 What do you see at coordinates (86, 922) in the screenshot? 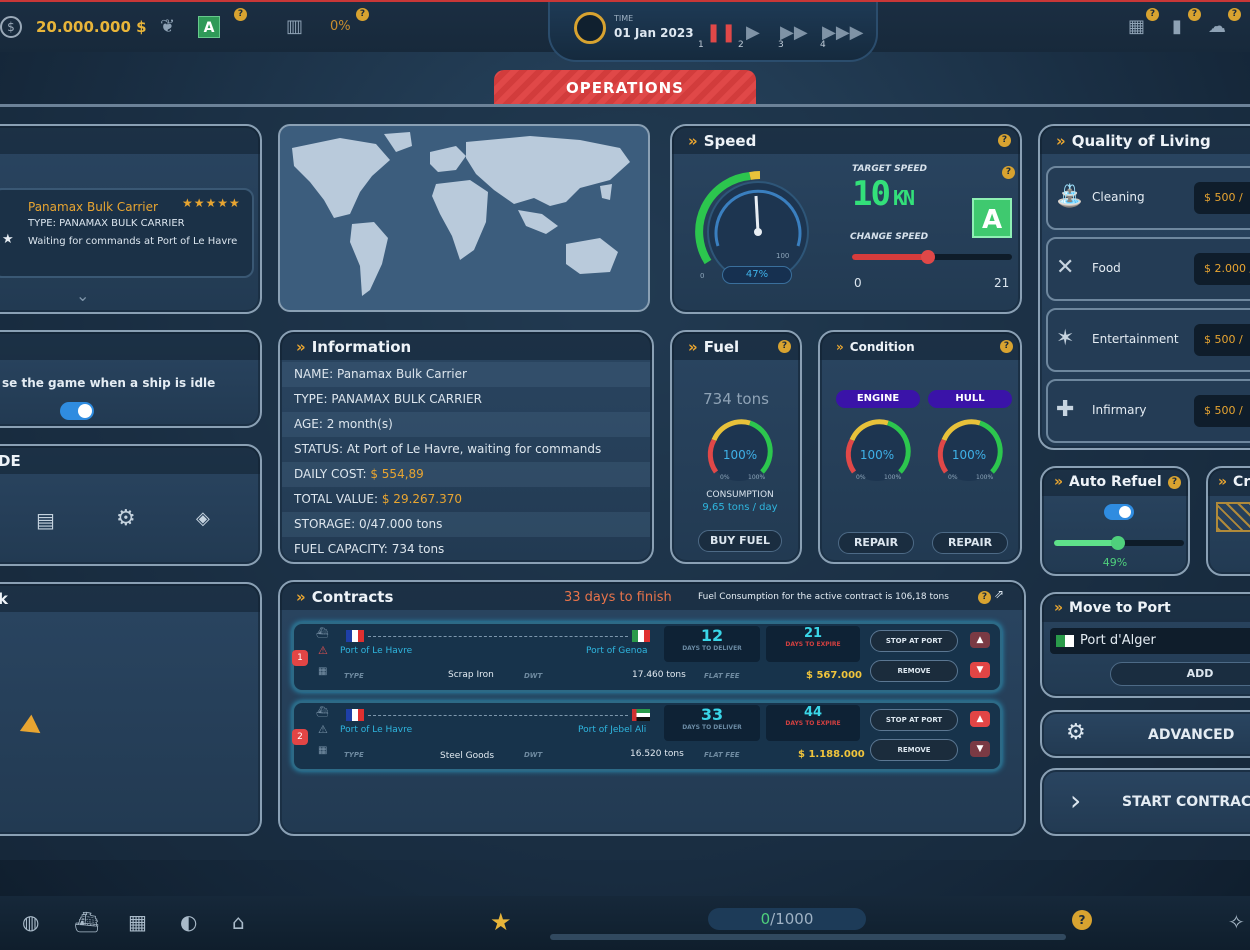
I see `ship-icon: ⛴` at bounding box center [86, 922].